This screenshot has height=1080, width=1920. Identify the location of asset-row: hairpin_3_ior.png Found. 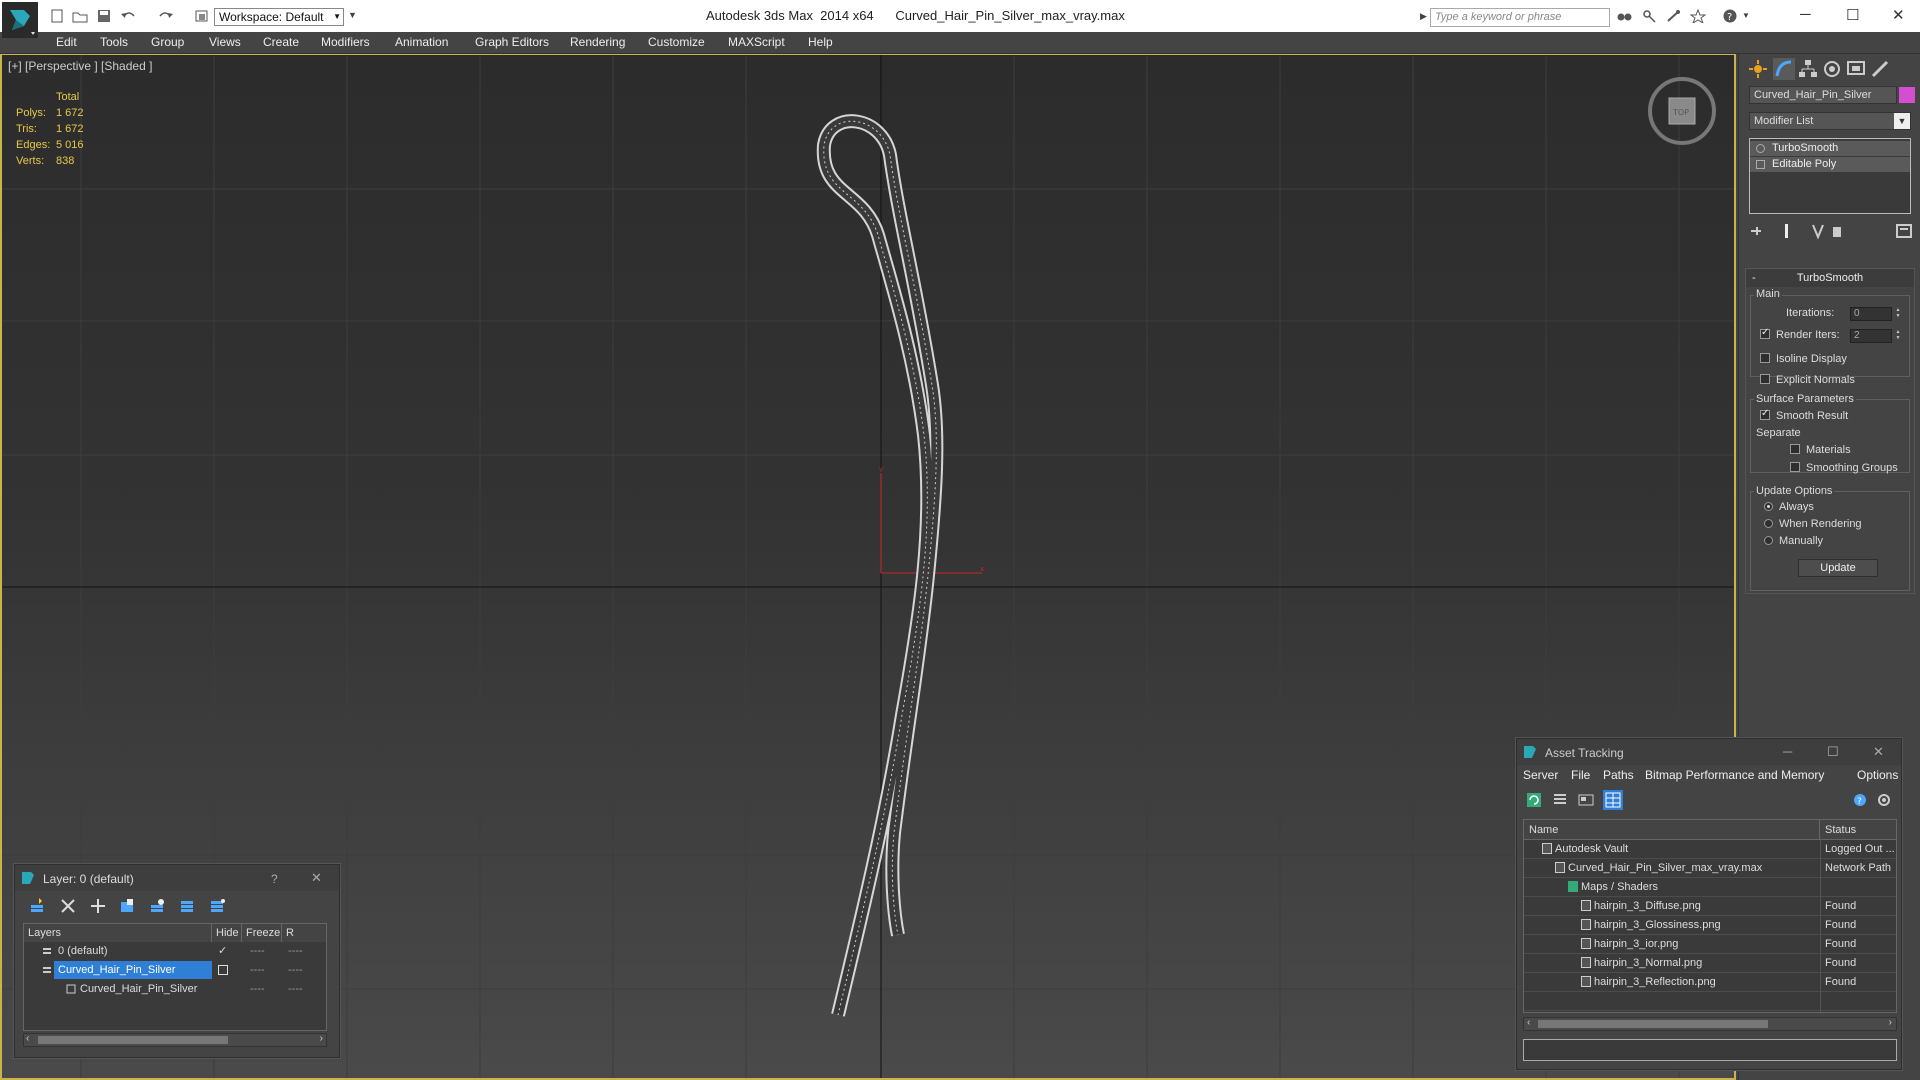
(1710, 944).